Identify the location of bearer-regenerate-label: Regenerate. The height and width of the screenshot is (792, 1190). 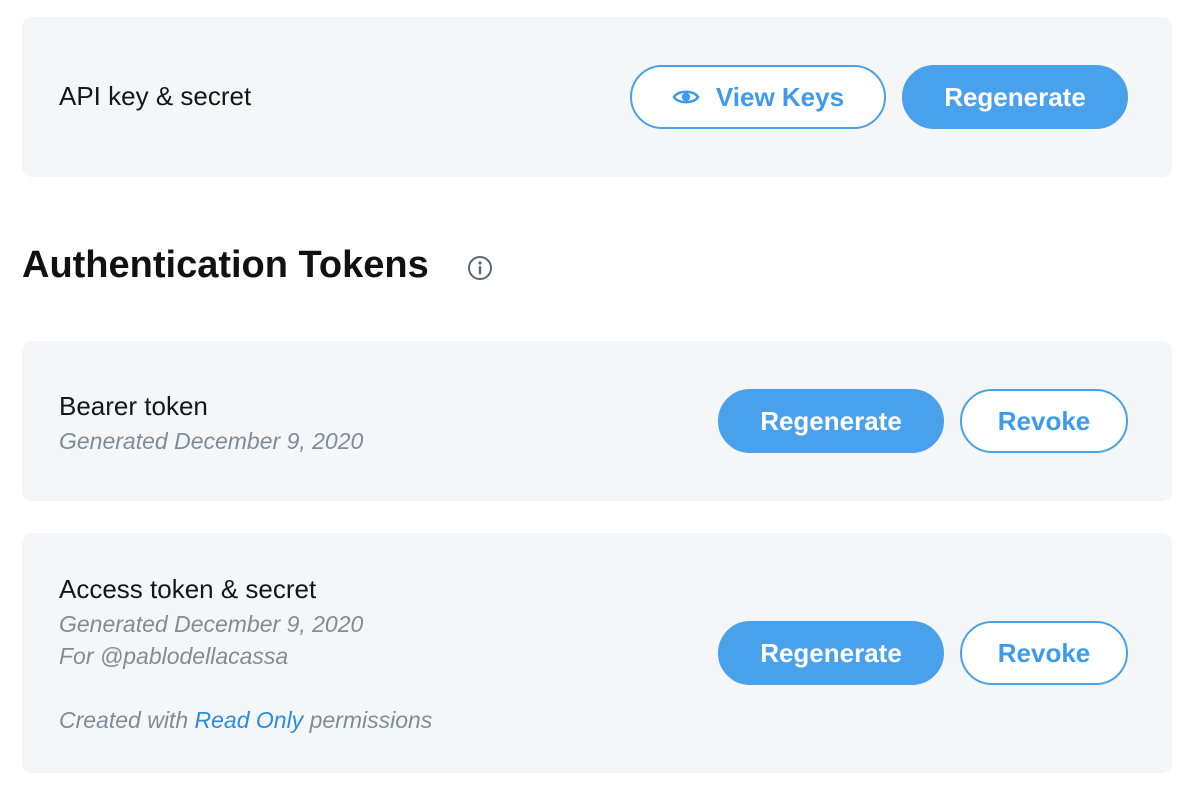
(831, 420).